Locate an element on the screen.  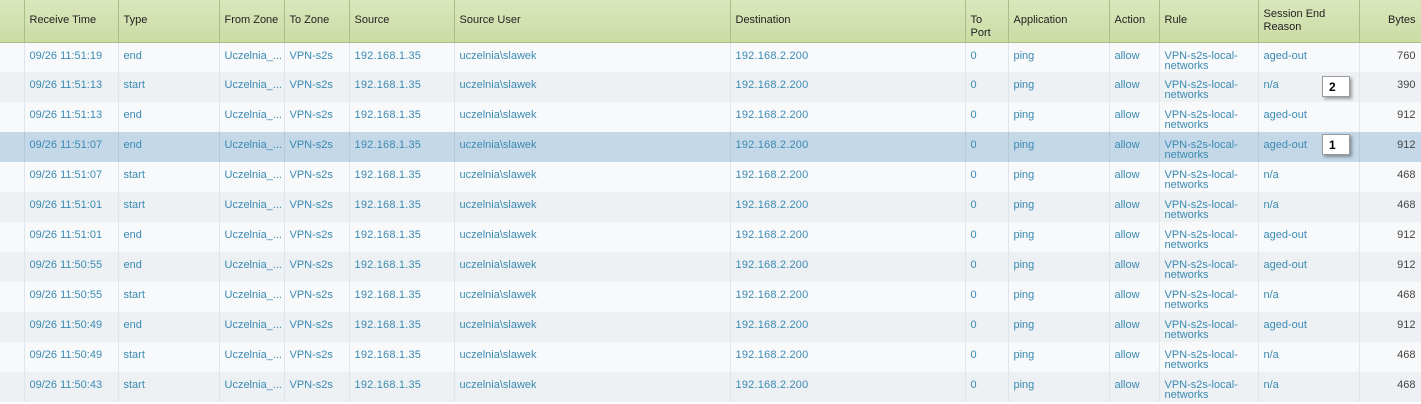
column-header-bytes: Bytes is located at coordinates (1390, 21).